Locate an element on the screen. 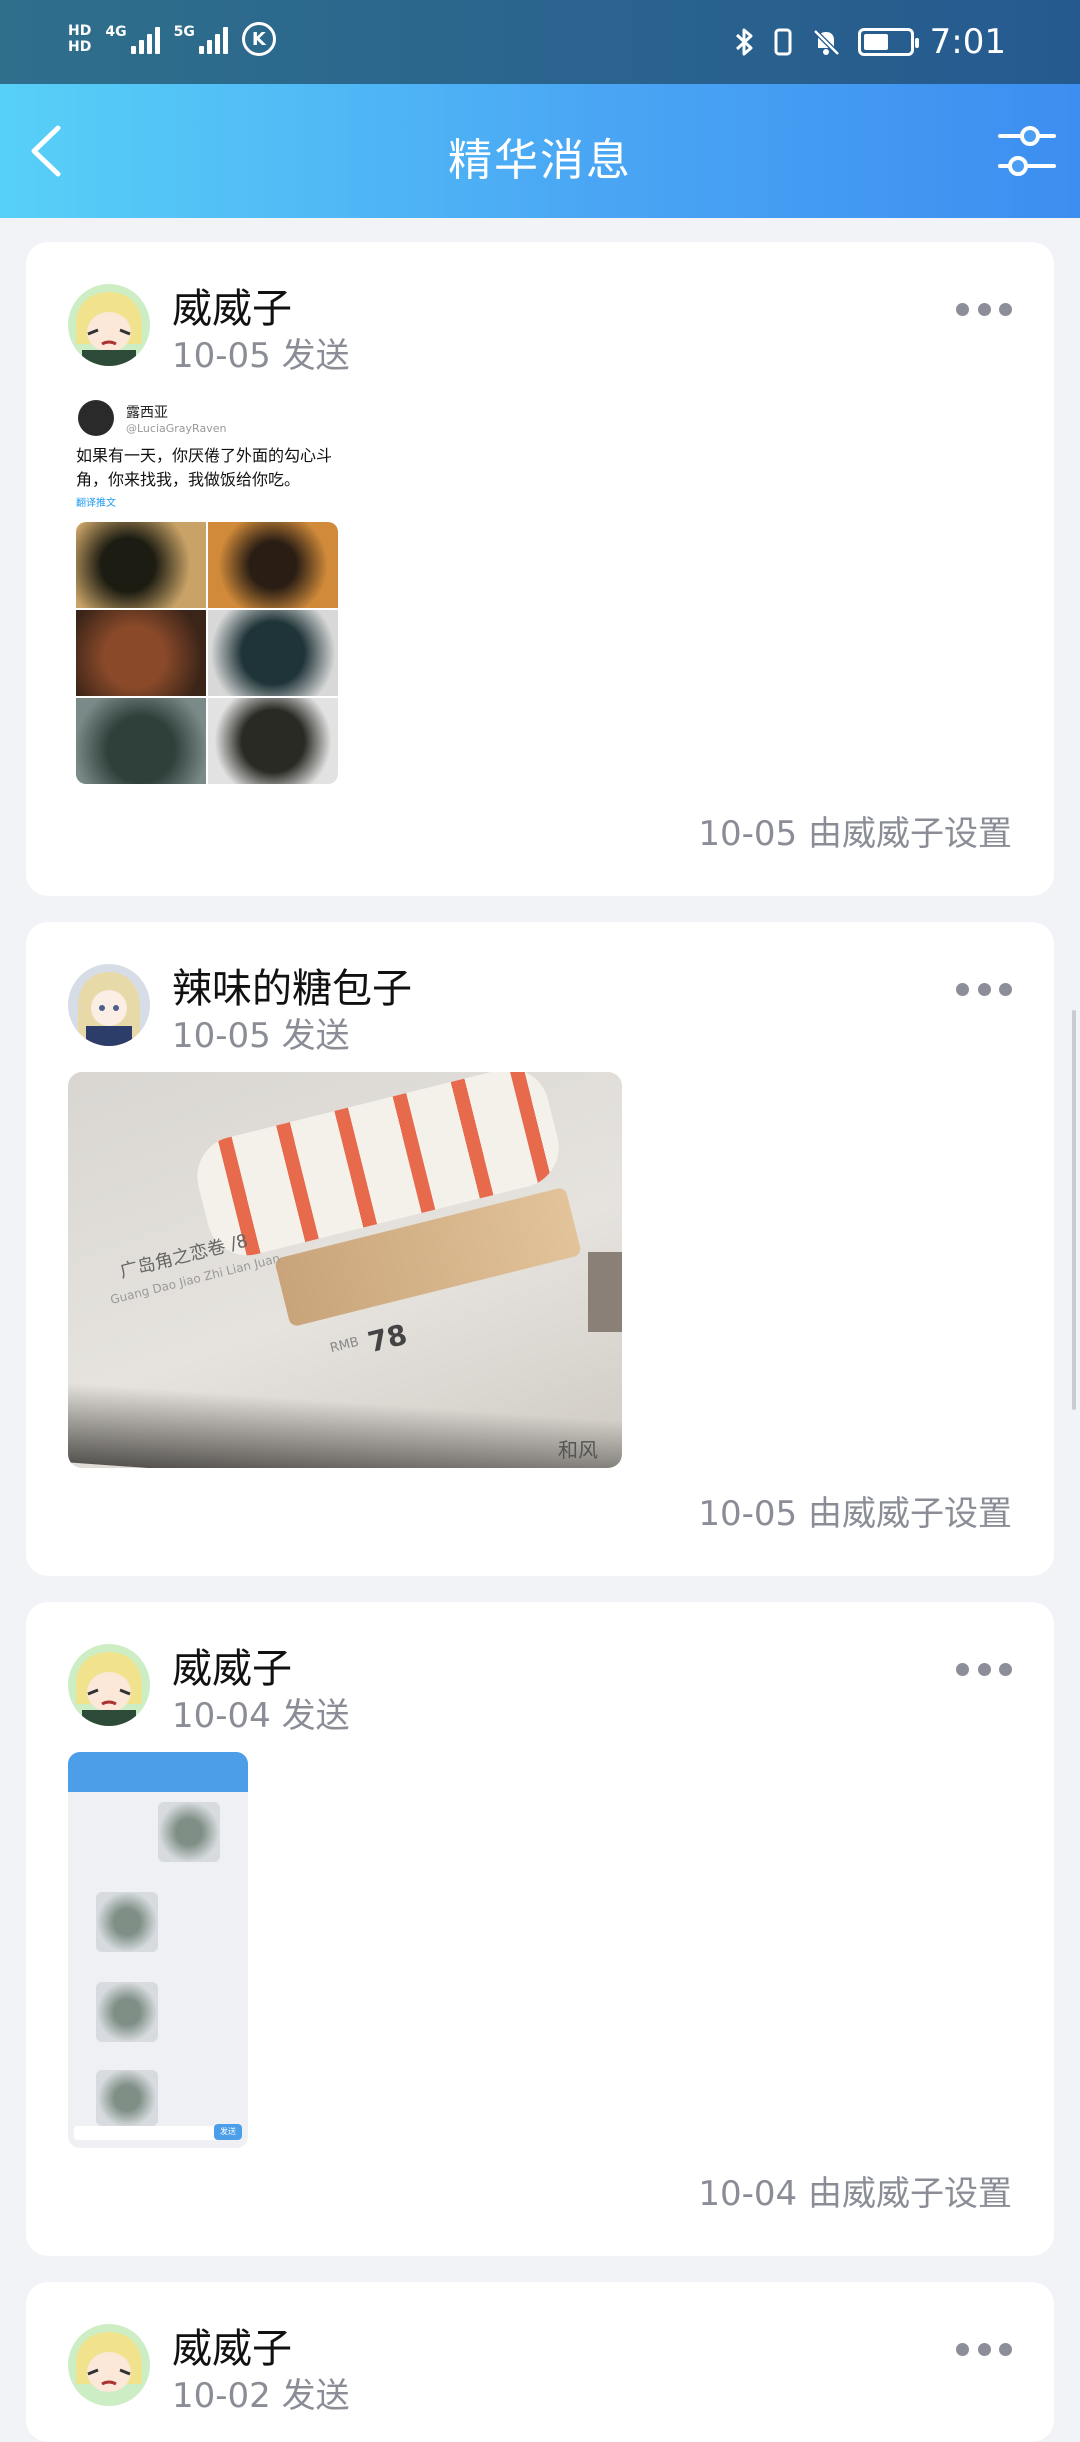 Image resolution: width=1080 pixels, height=2442 pixels. vibrate-icon is located at coordinates (783, 42).